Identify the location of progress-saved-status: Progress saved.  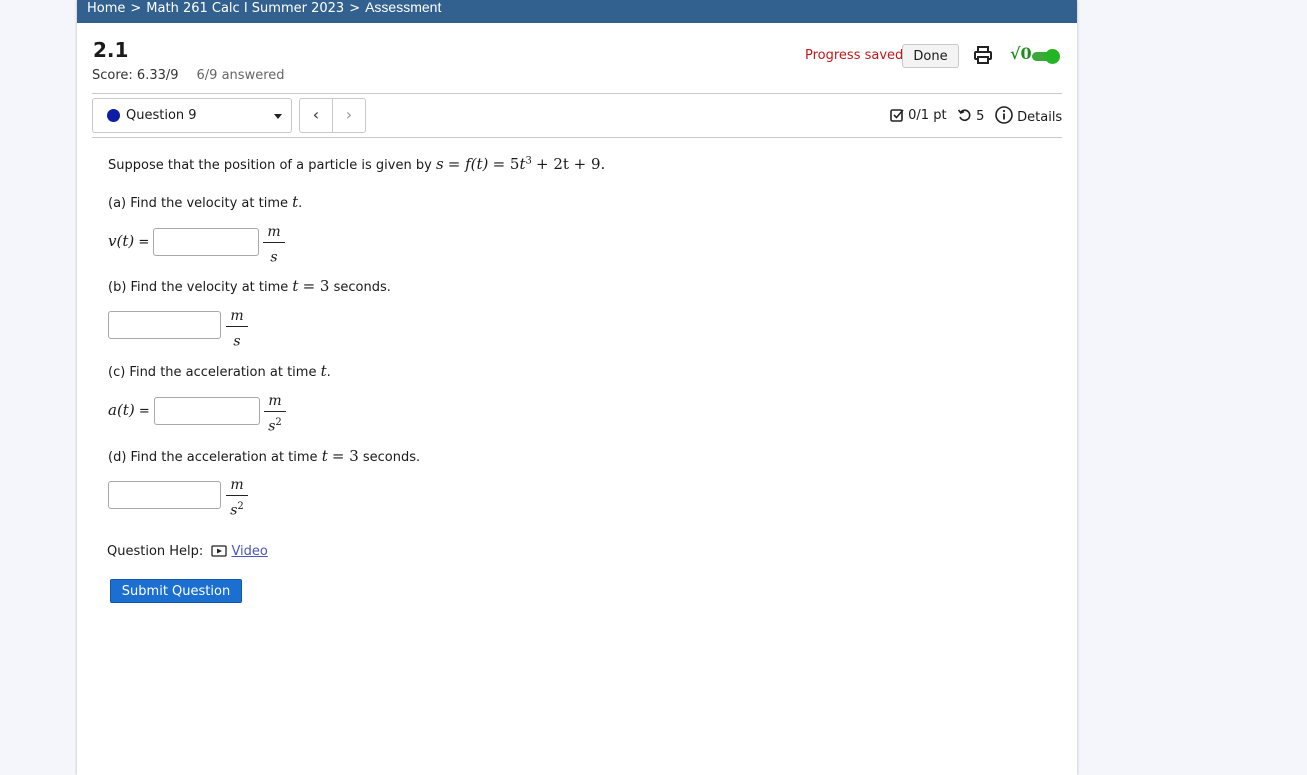
(854, 55).